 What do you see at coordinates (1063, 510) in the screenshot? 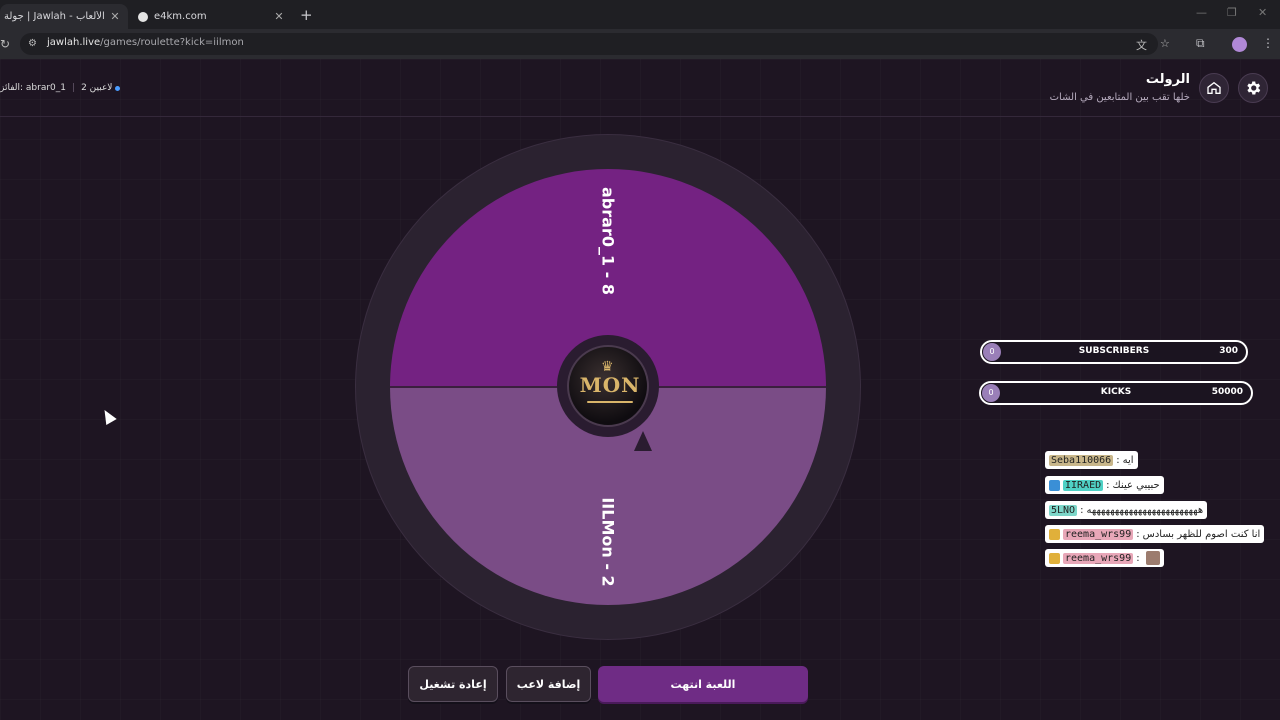
I see `chat-username: 5LNO` at bounding box center [1063, 510].